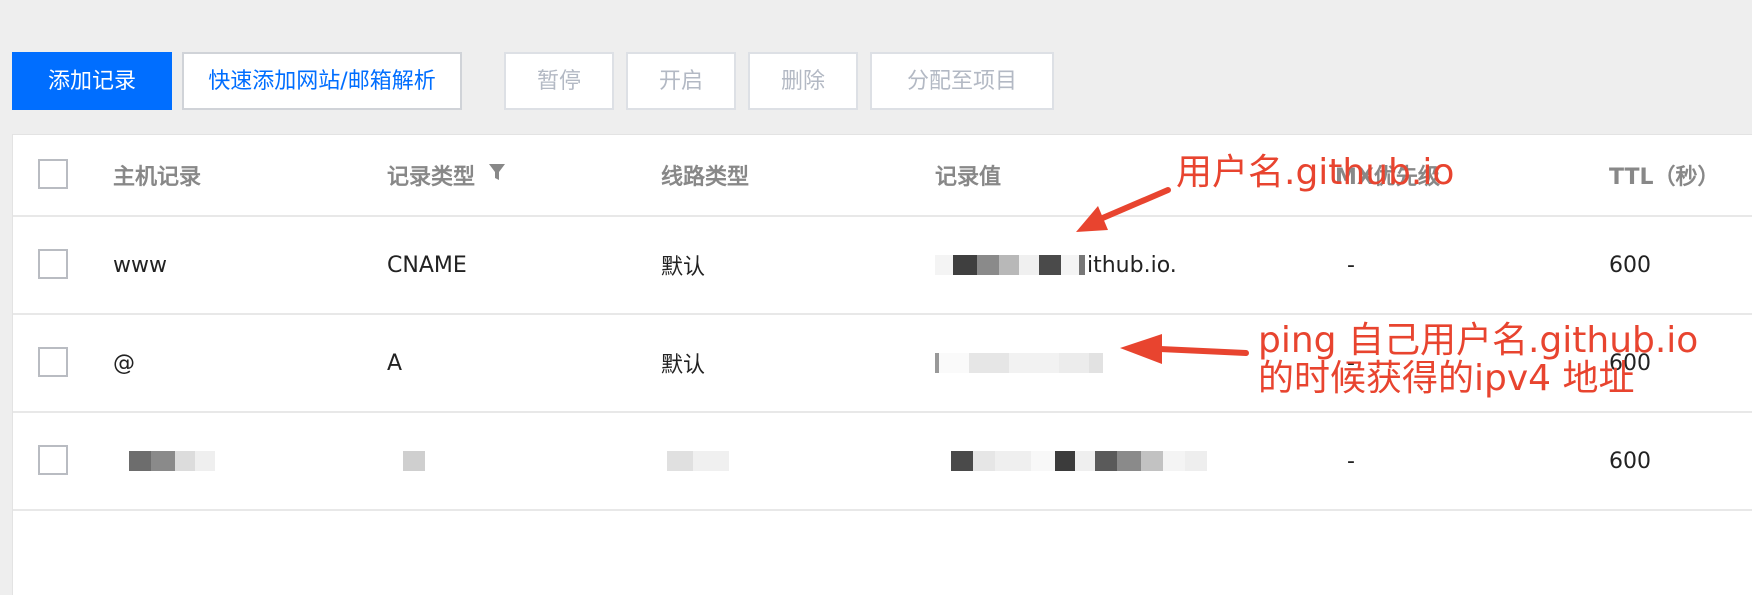 This screenshot has width=1752, height=595. I want to click on cell-host: @, so click(124, 363).